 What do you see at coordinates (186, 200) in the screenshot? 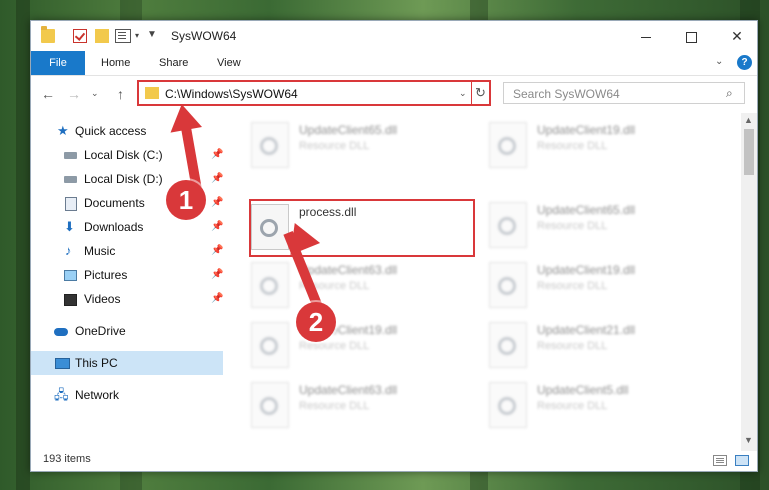
I see `annotation-badge-1: 1` at bounding box center [186, 200].